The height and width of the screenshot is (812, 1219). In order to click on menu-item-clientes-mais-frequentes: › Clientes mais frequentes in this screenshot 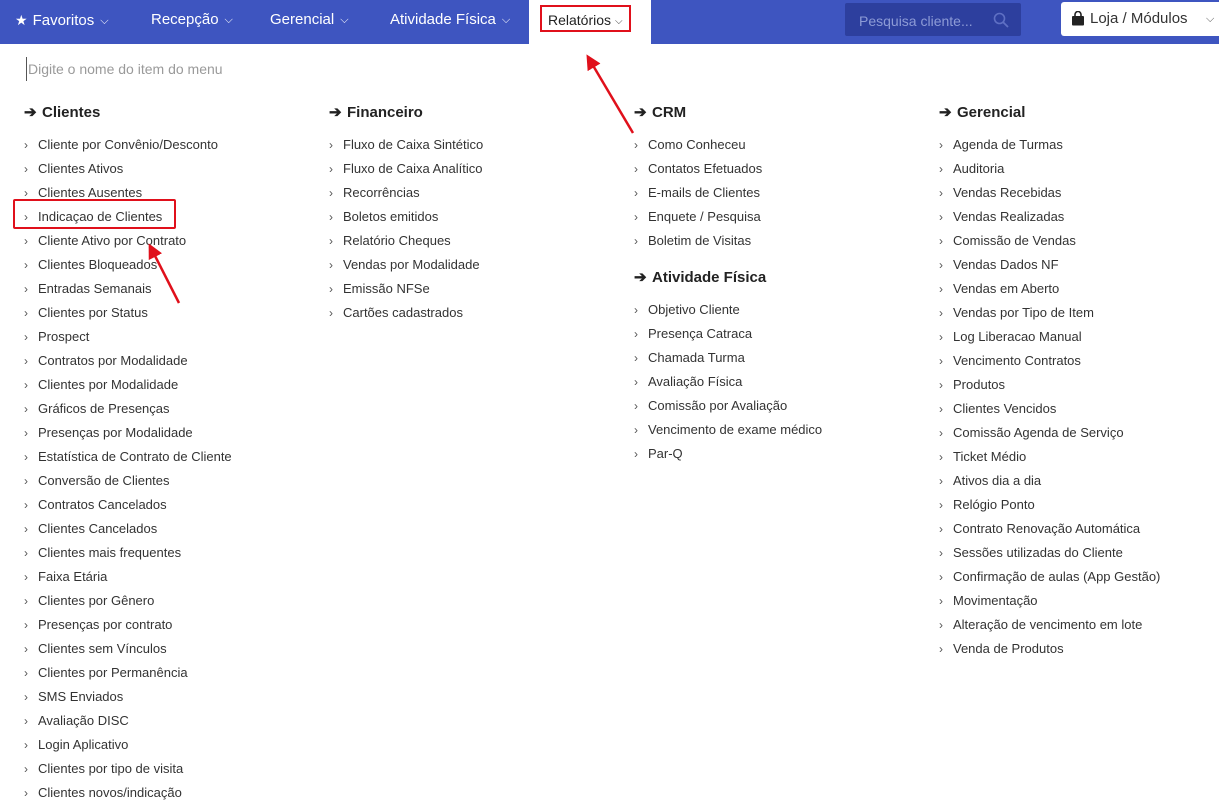, I will do `click(128, 553)`.